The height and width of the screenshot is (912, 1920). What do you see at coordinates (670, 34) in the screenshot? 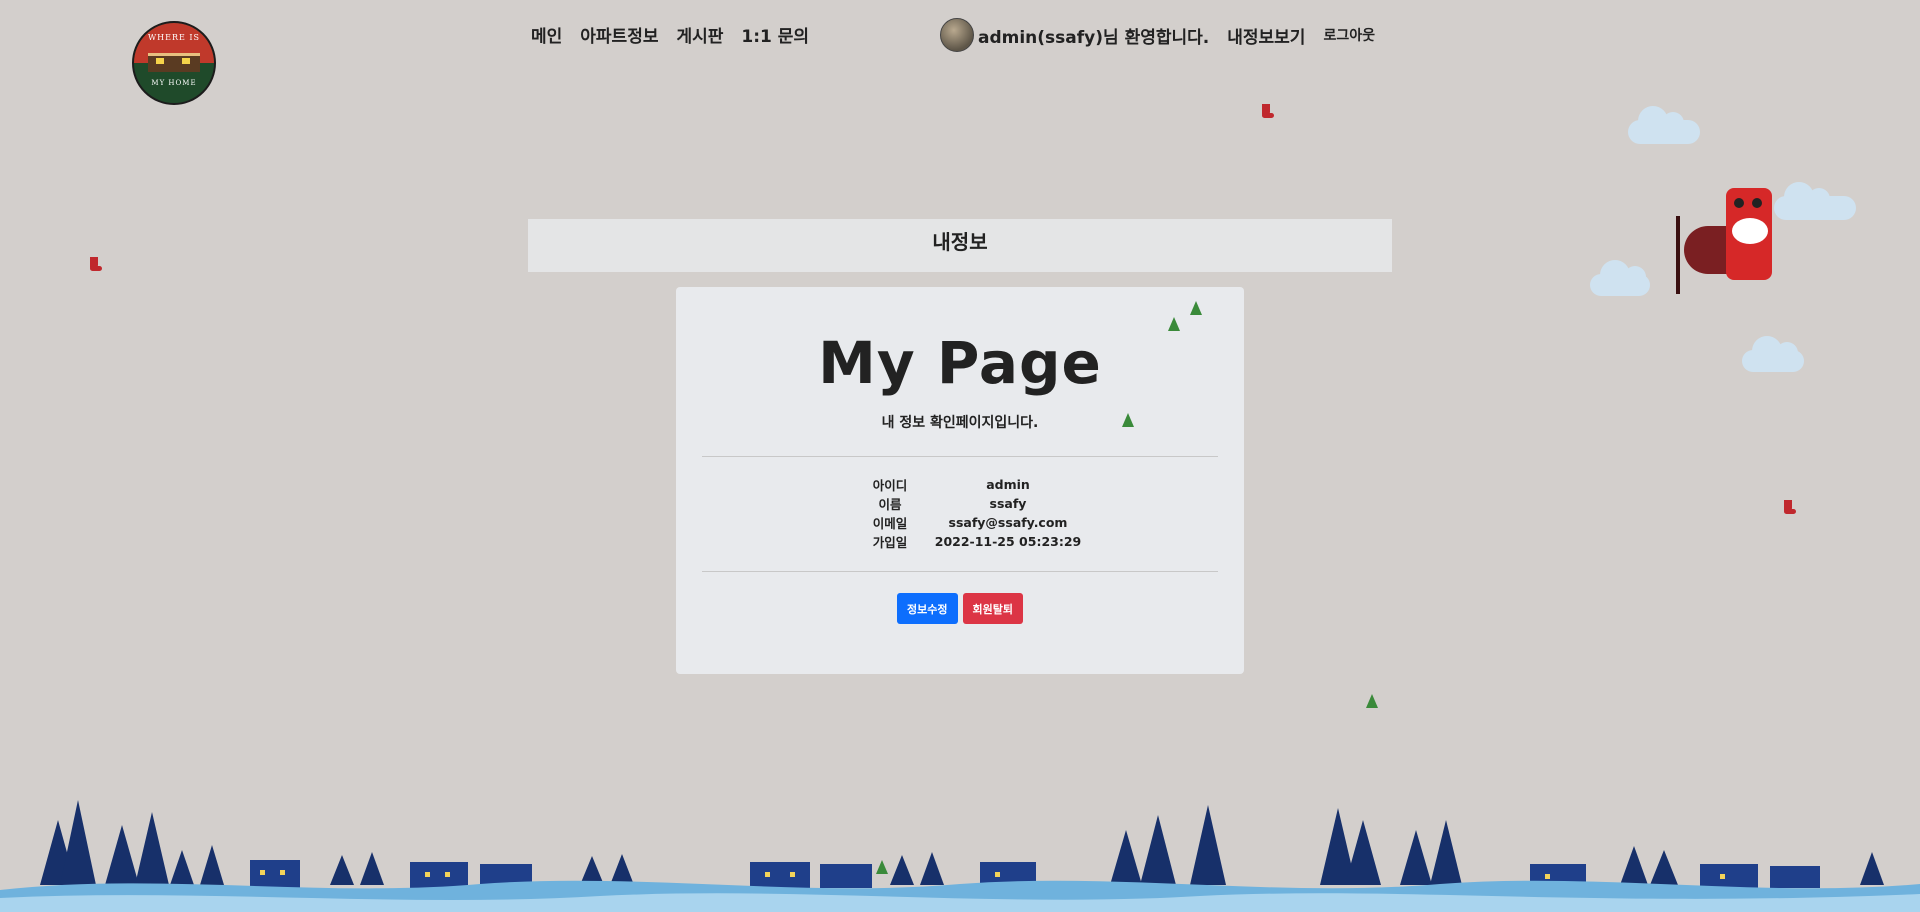
I see `main-nav: 메인 아파트정보 게시판 1:1 문의` at bounding box center [670, 34].